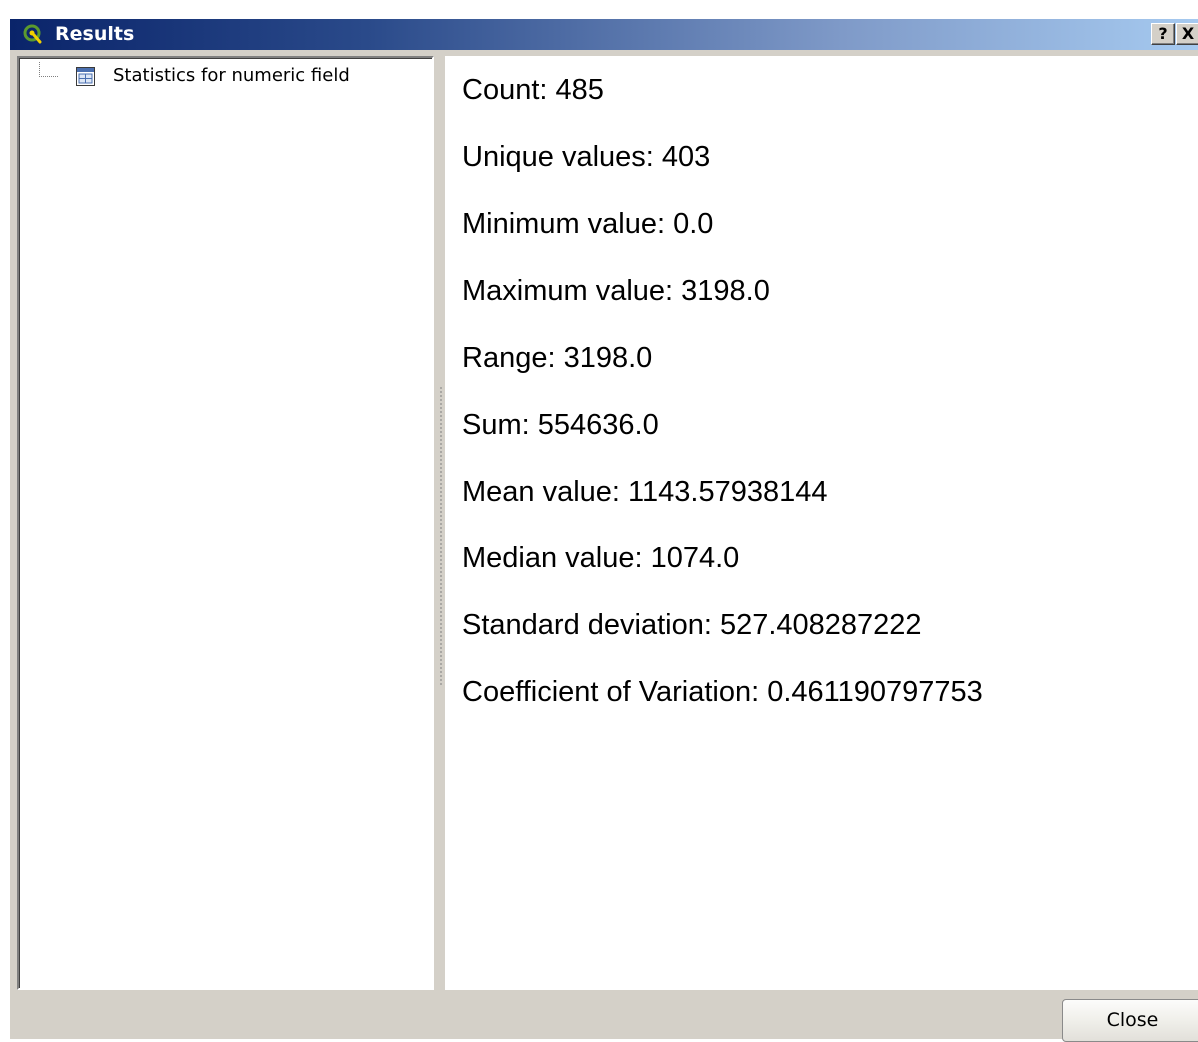  I want to click on result-maximum-value: Maximum value: 3198.0, so click(616, 291).